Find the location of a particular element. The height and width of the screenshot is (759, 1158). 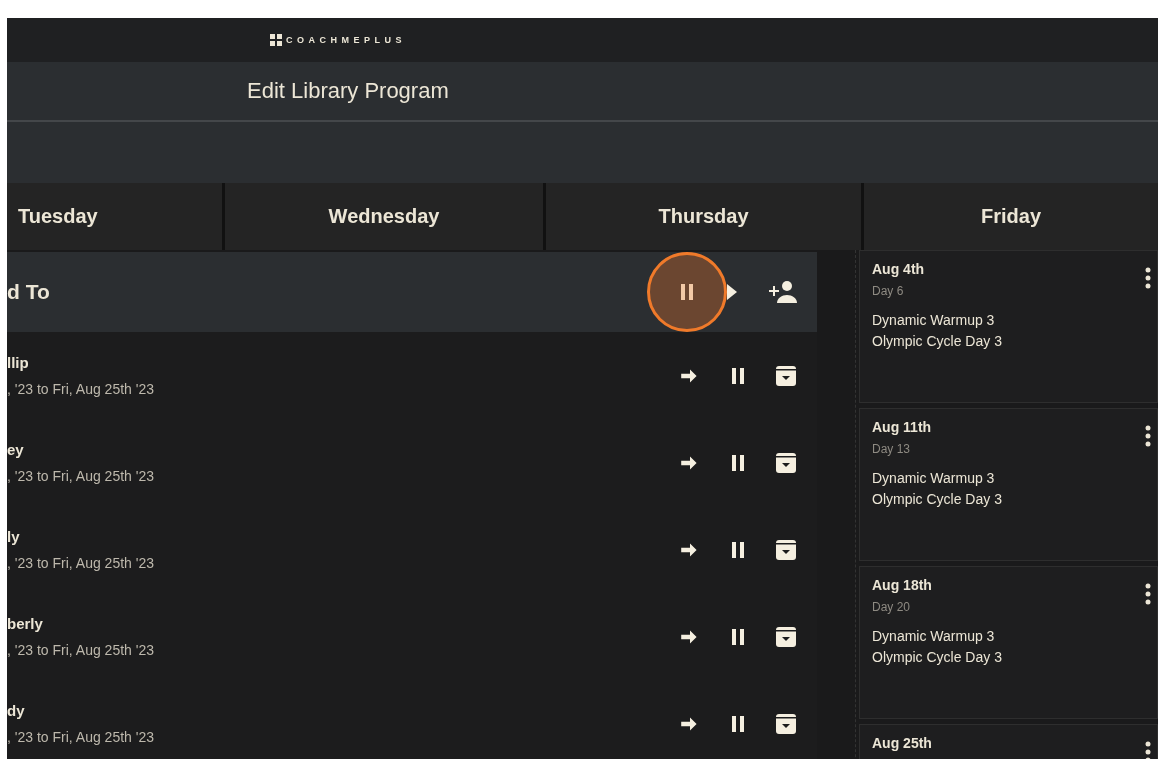

card-date: Aug 4th is located at coordinates (899, 269).